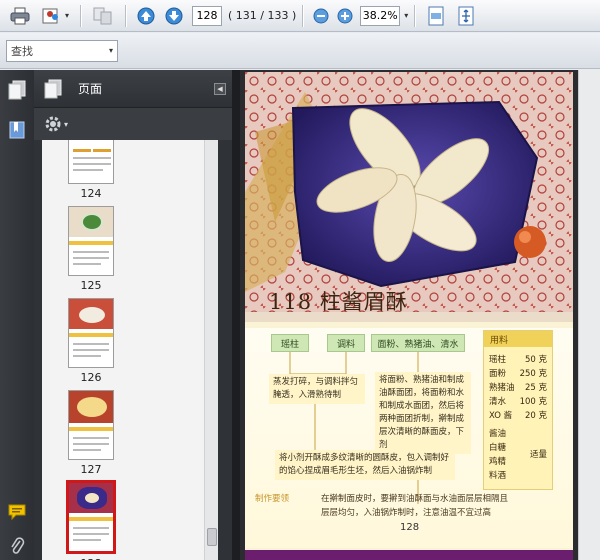 The height and width of the screenshot is (560, 600). I want to click on gear-icon, so click(53, 124).